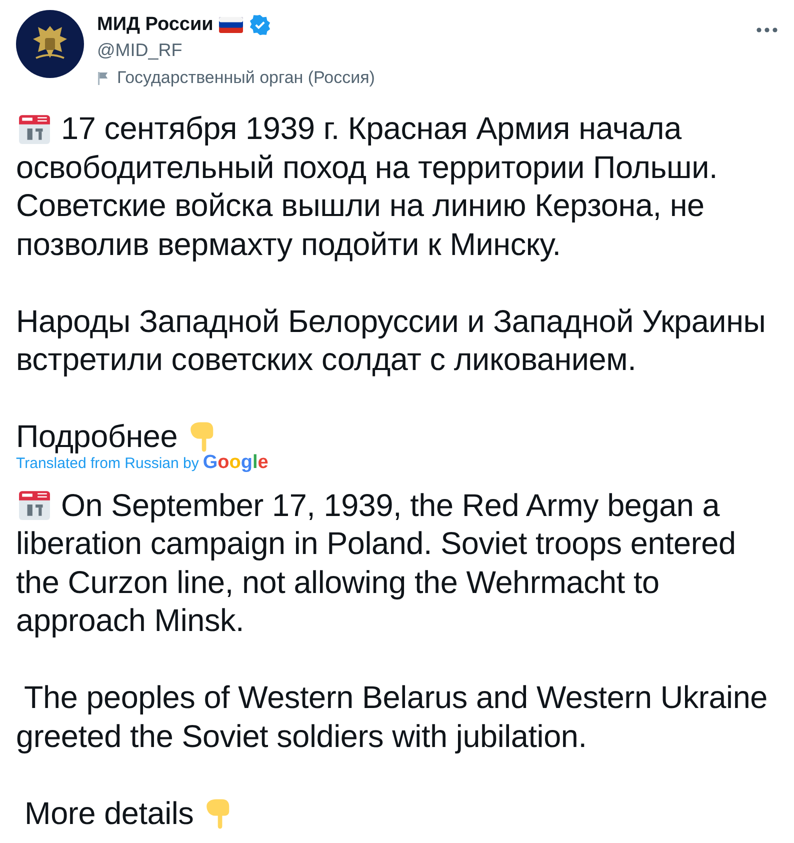 The width and height of the screenshot is (794, 843). Describe the element at coordinates (246, 78) in the screenshot. I see `account-label: Государственный орган (Россия)` at that location.